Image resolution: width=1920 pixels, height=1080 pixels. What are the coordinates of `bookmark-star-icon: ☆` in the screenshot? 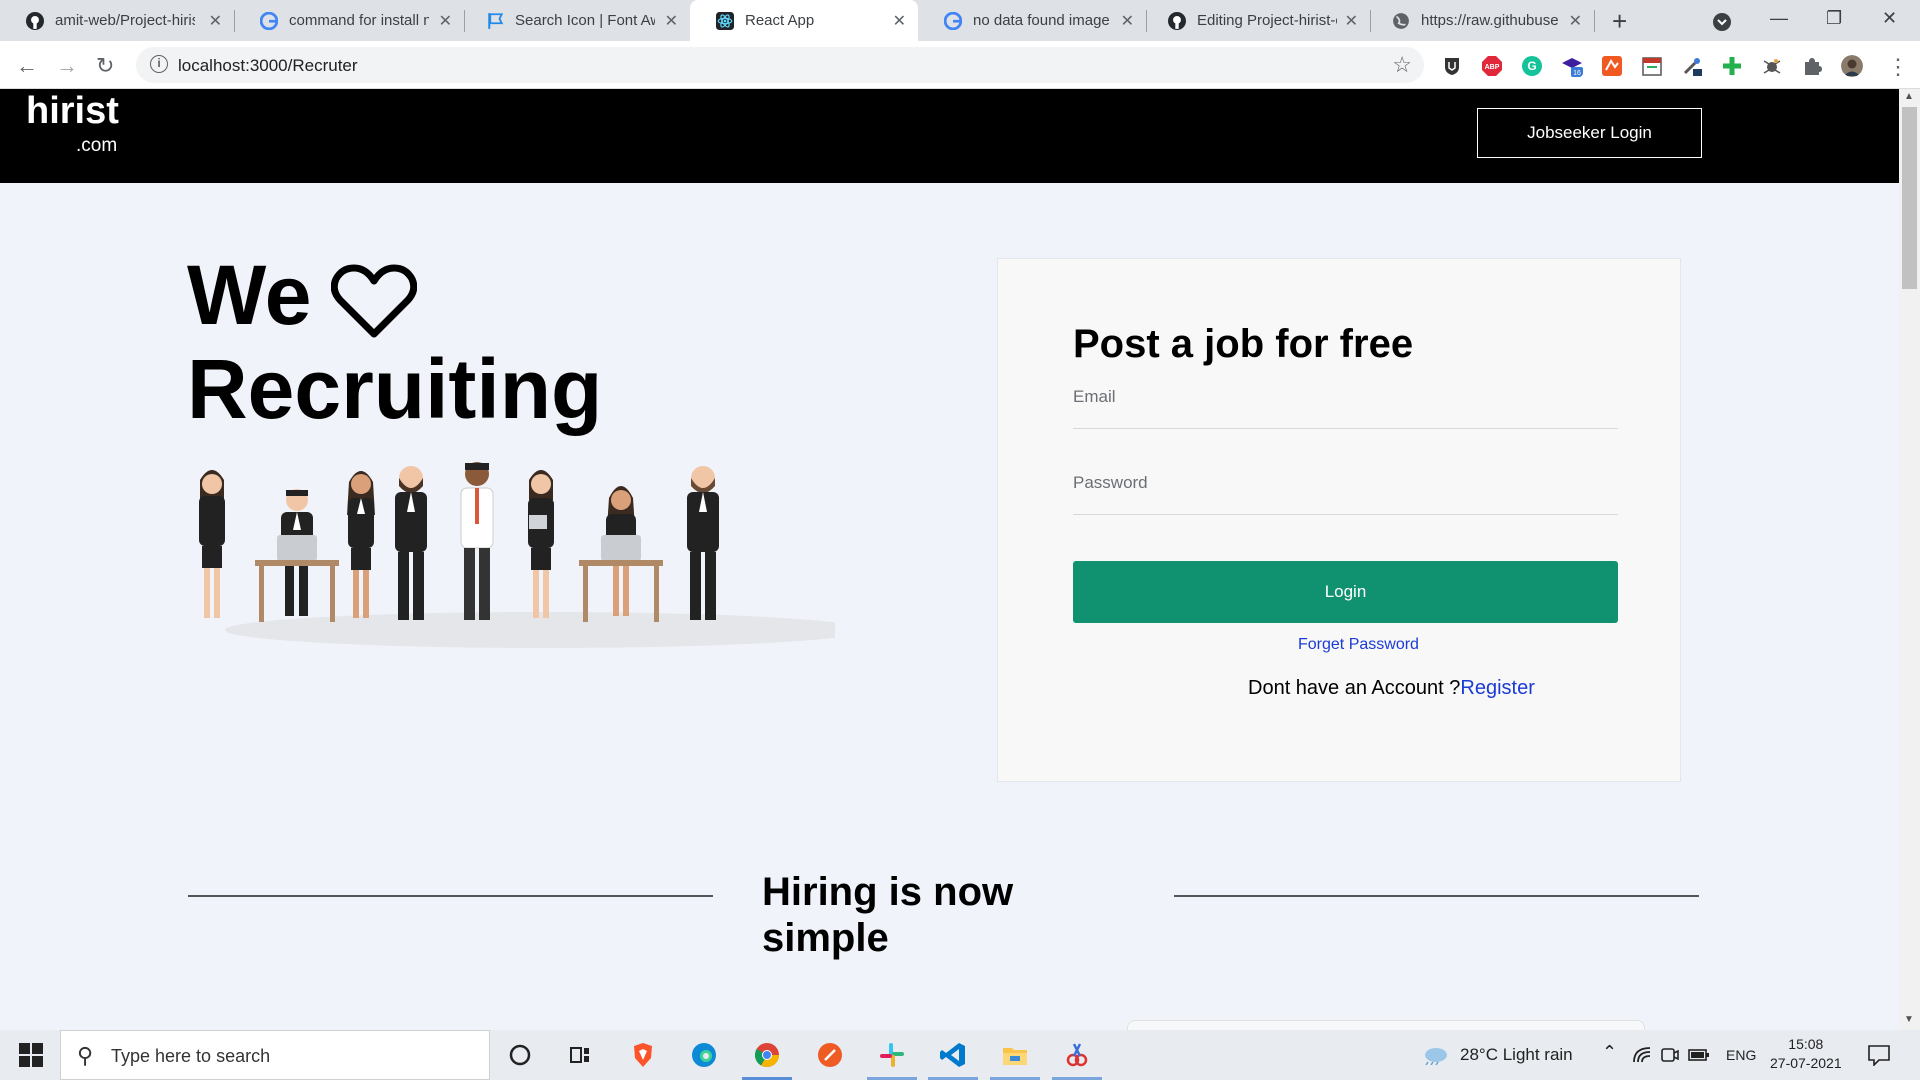 It's located at (1402, 65).